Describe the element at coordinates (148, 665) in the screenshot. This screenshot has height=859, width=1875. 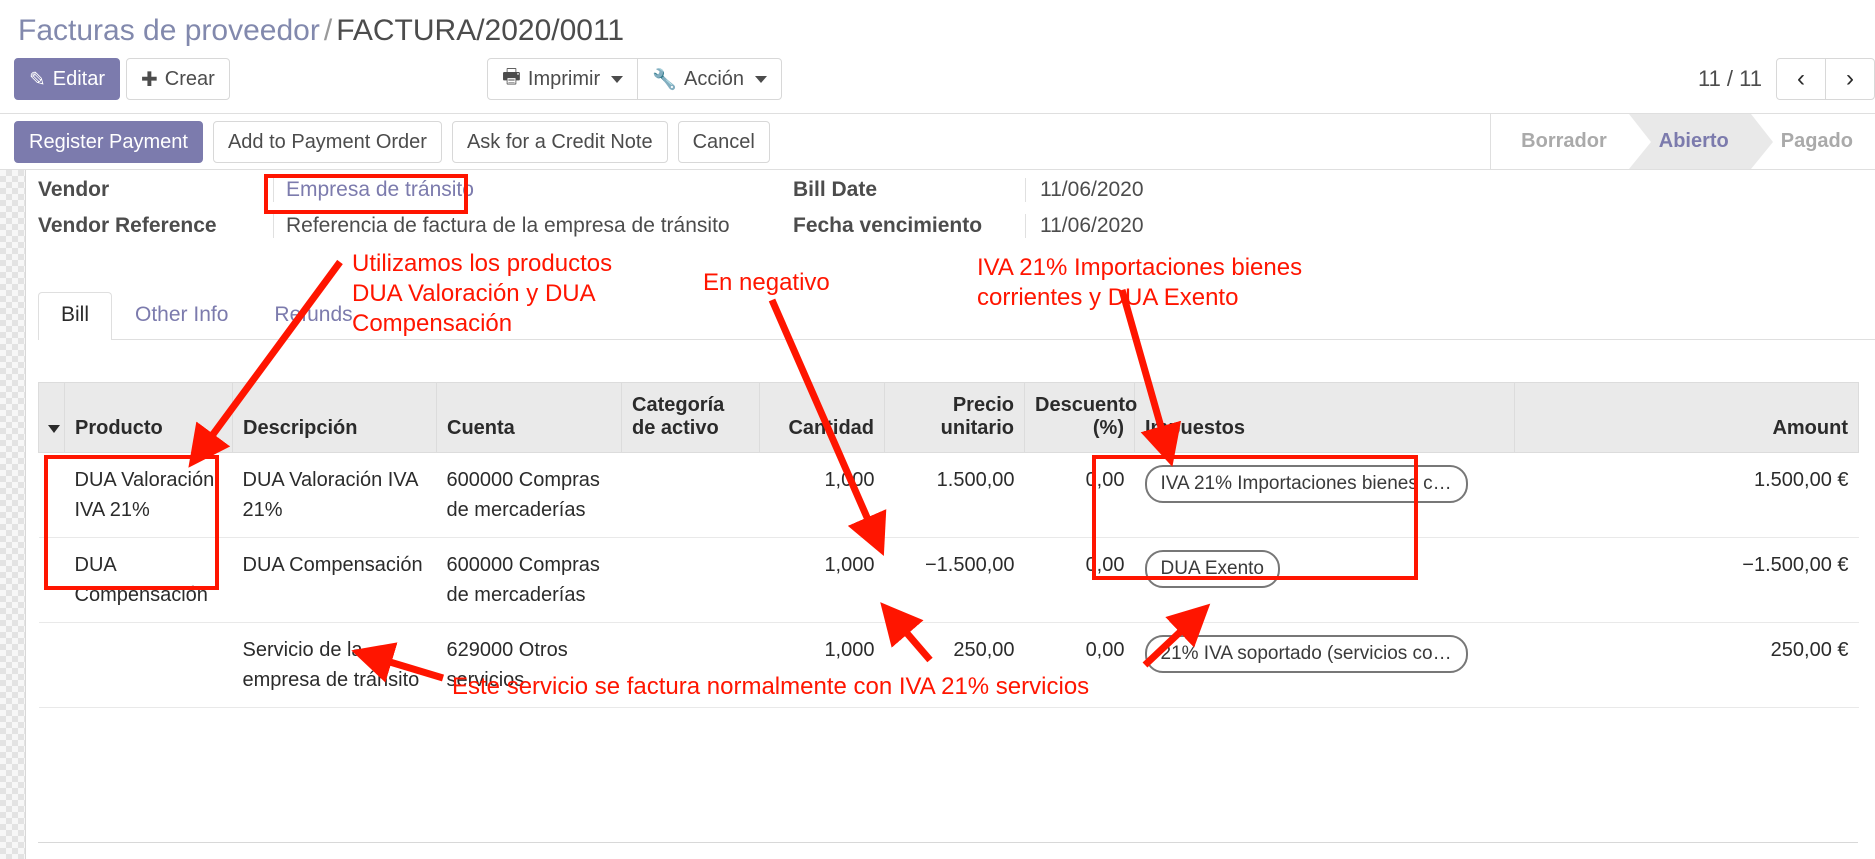
I see `cell-producto` at that location.